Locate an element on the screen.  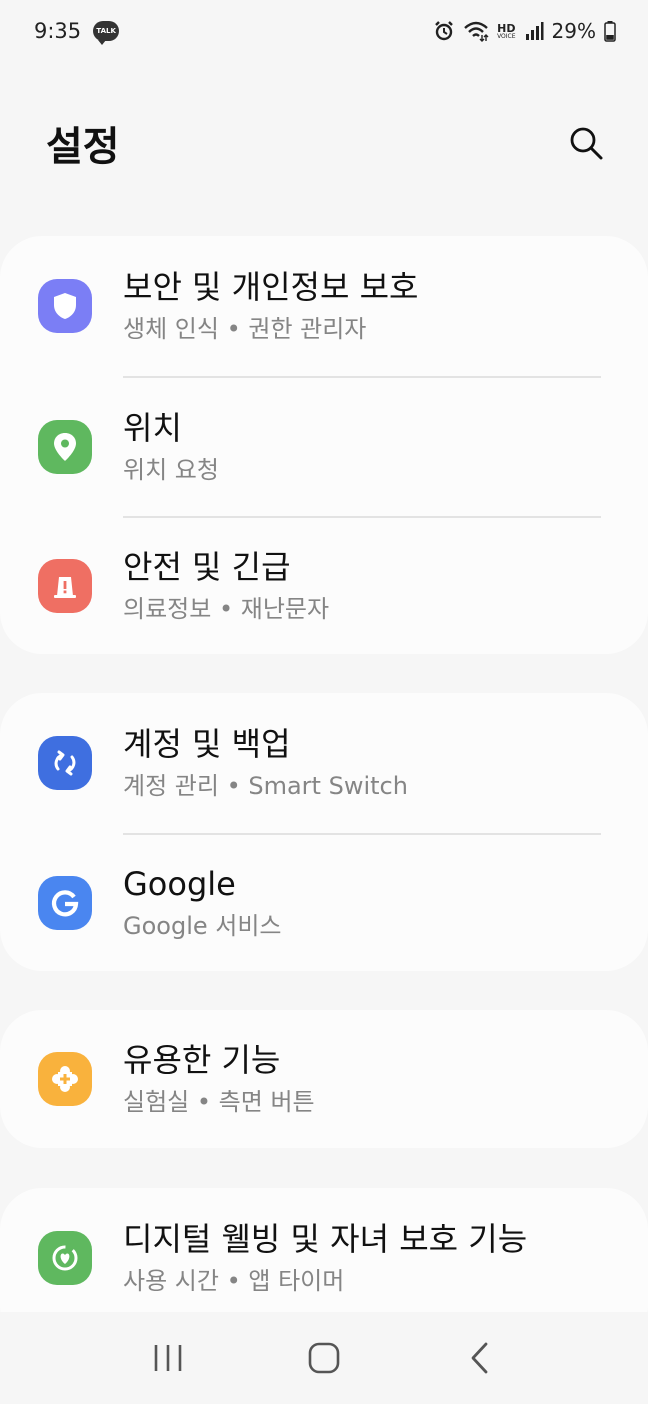
back-button is located at coordinates (480, 1358).